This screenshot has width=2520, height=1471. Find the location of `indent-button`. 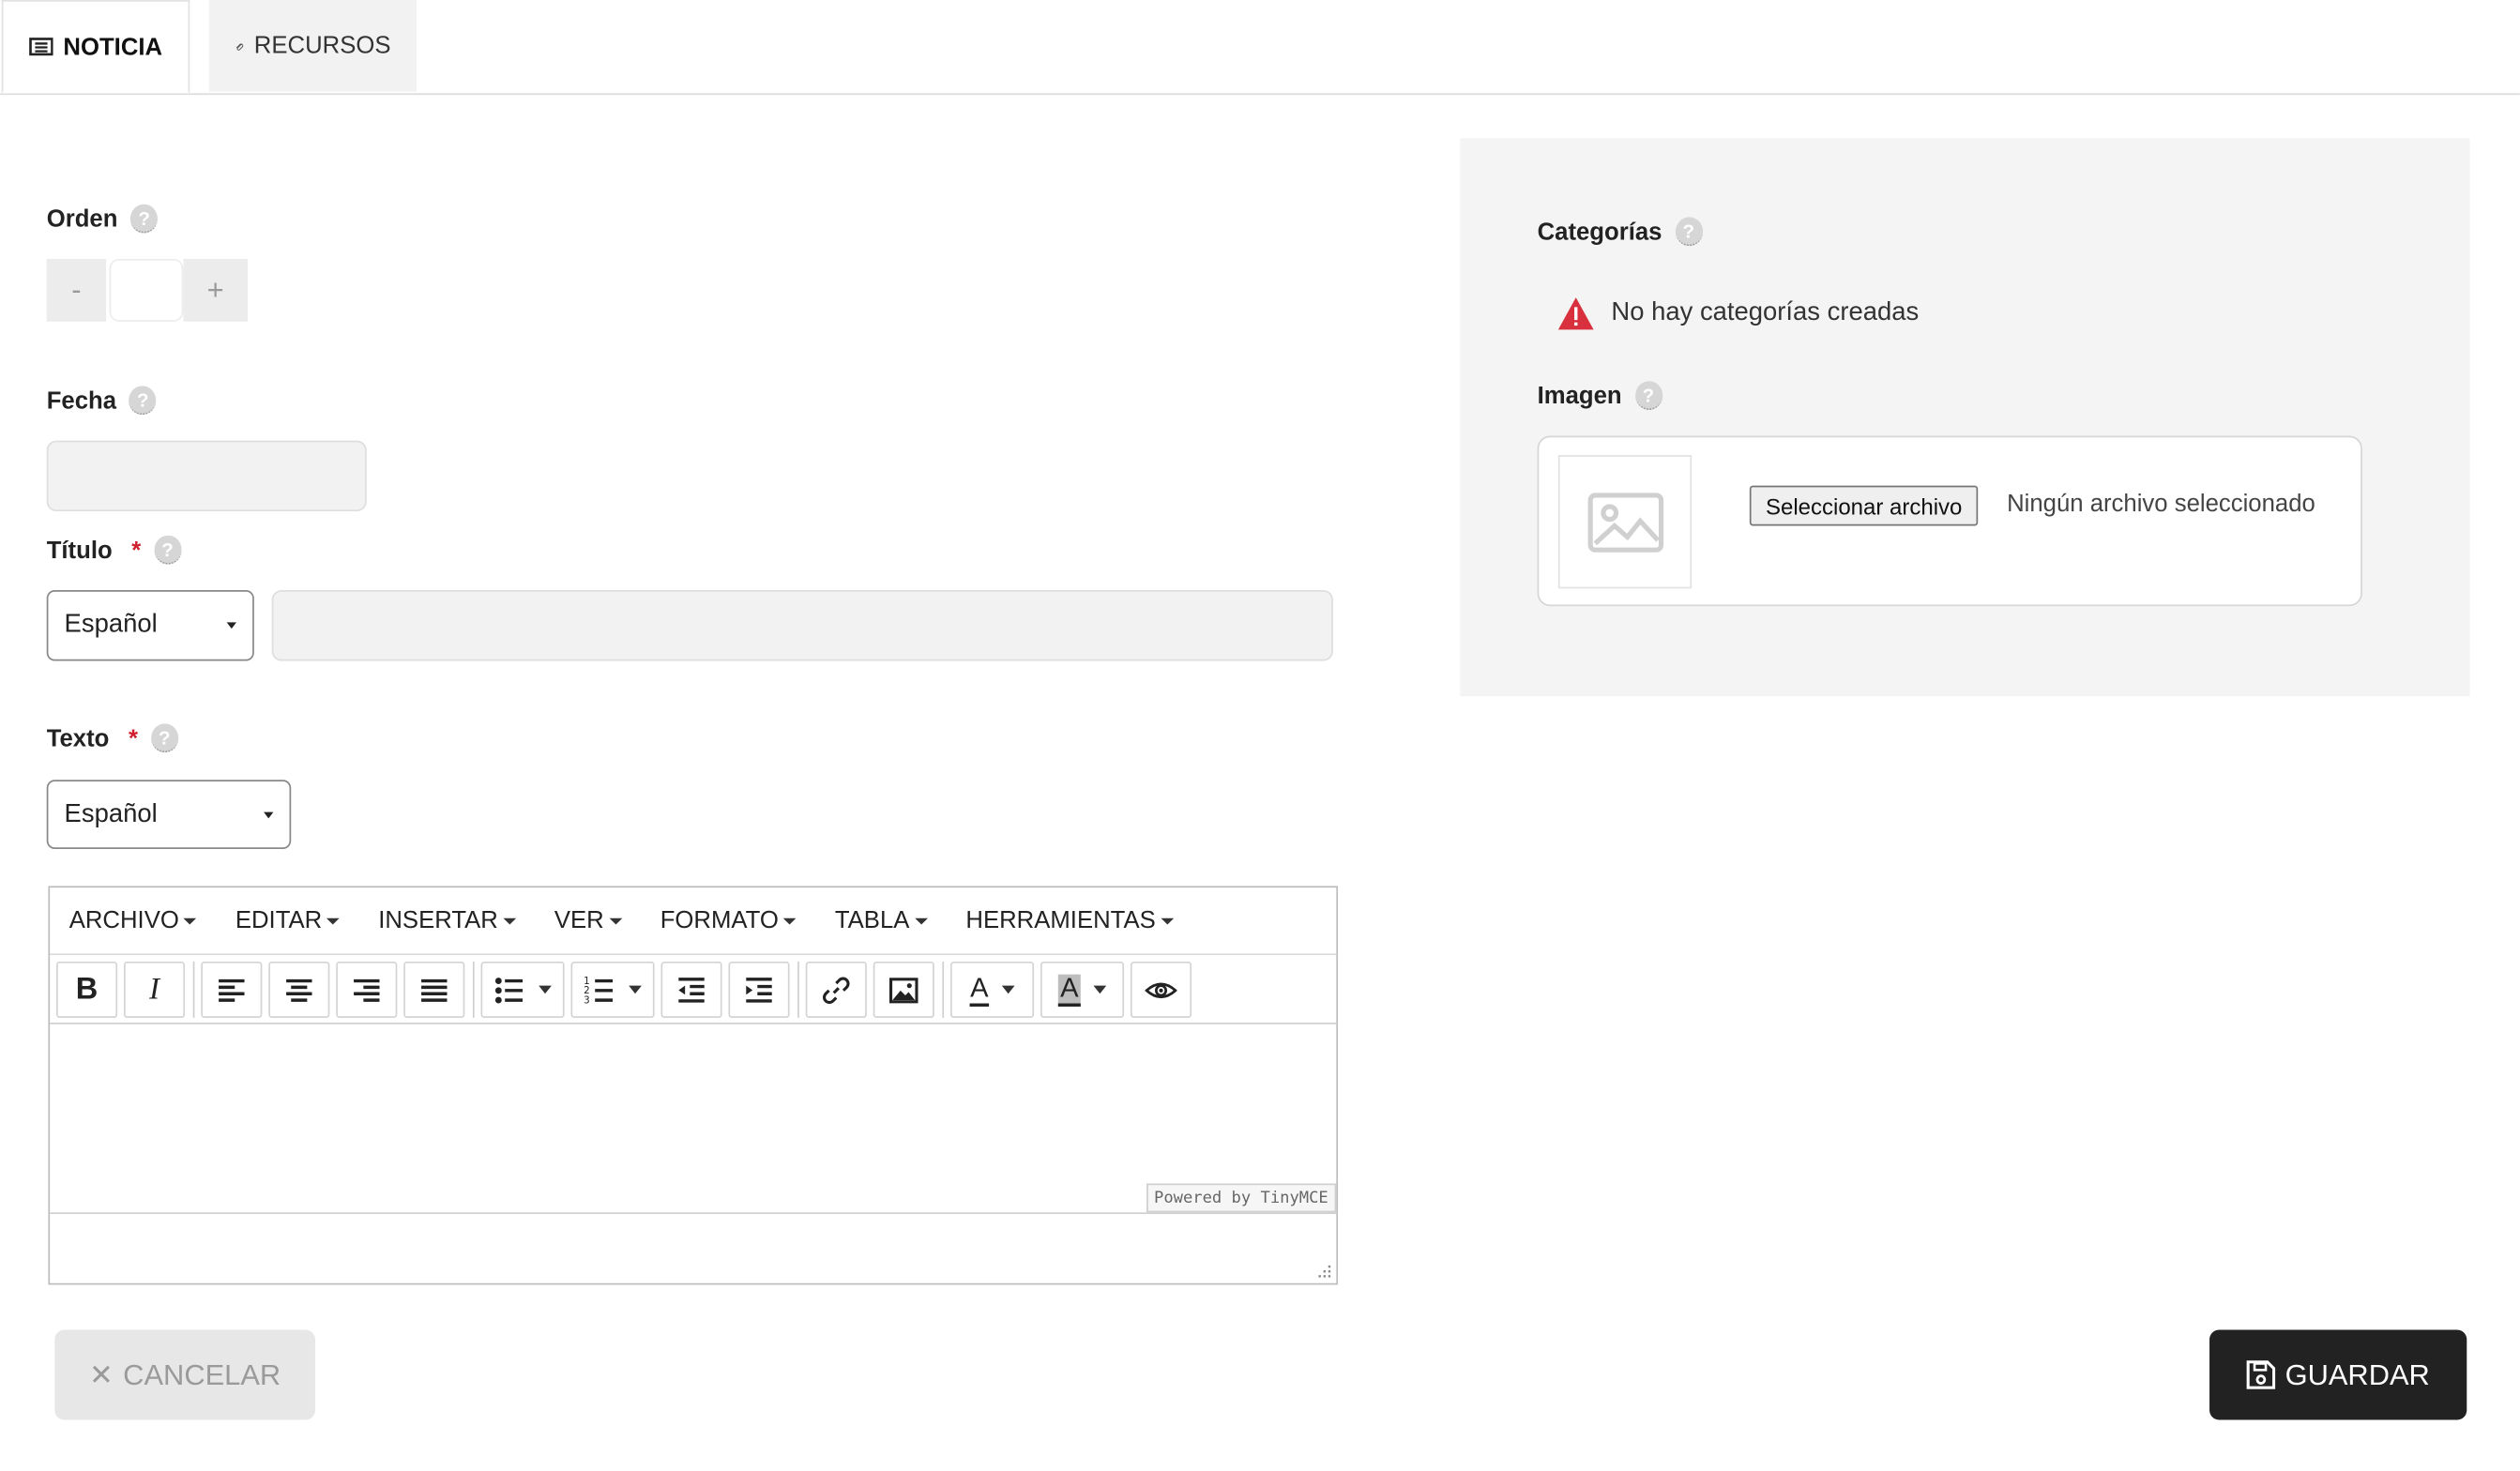

indent-button is located at coordinates (759, 989).